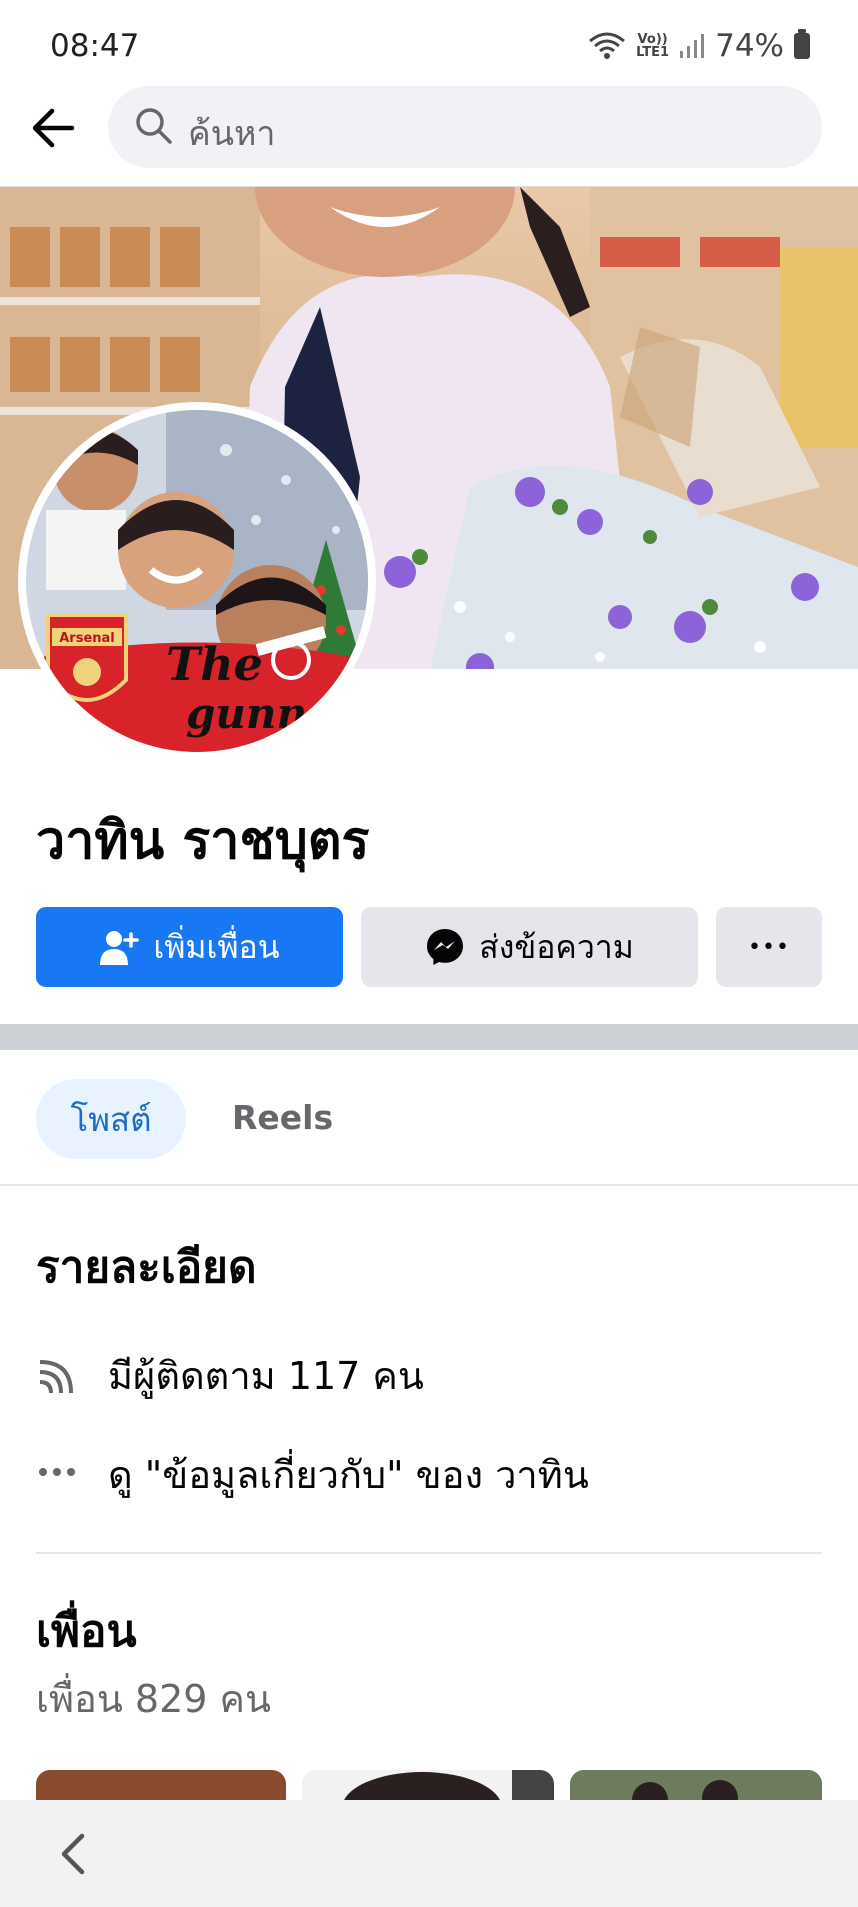 Image resolution: width=858 pixels, height=1907 pixels. What do you see at coordinates (272, 713) in the screenshot?
I see `svg-text: gunner` at bounding box center [272, 713].